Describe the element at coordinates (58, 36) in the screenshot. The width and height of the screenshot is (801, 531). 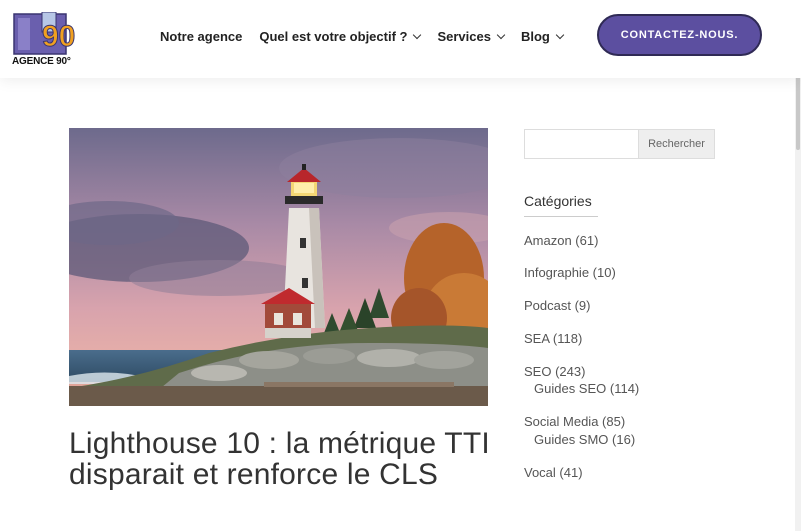
I see `svg-text: 90` at that location.